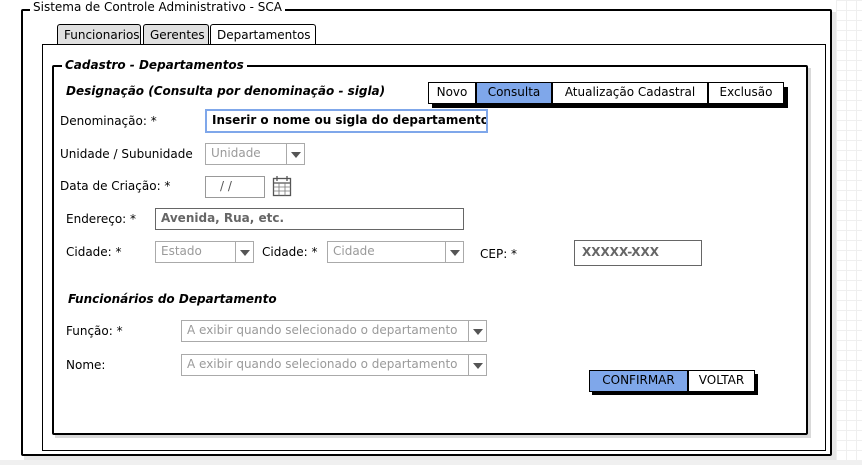 This screenshot has width=862, height=465. What do you see at coordinates (282, 186) in the screenshot?
I see `calendar-icon` at bounding box center [282, 186].